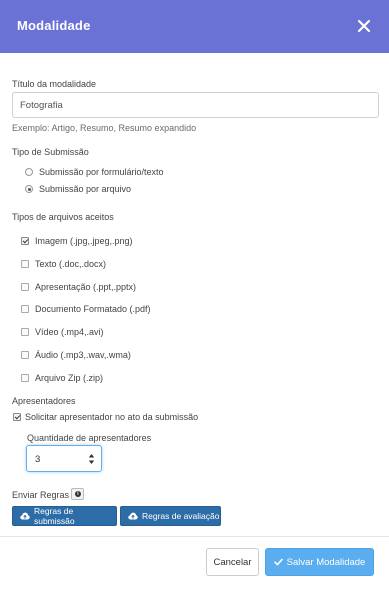 Image resolution: width=389 pixels, height=605 pixels. Describe the element at coordinates (54, 84) in the screenshot. I see `titulo-label: Título da modalidade` at that location.